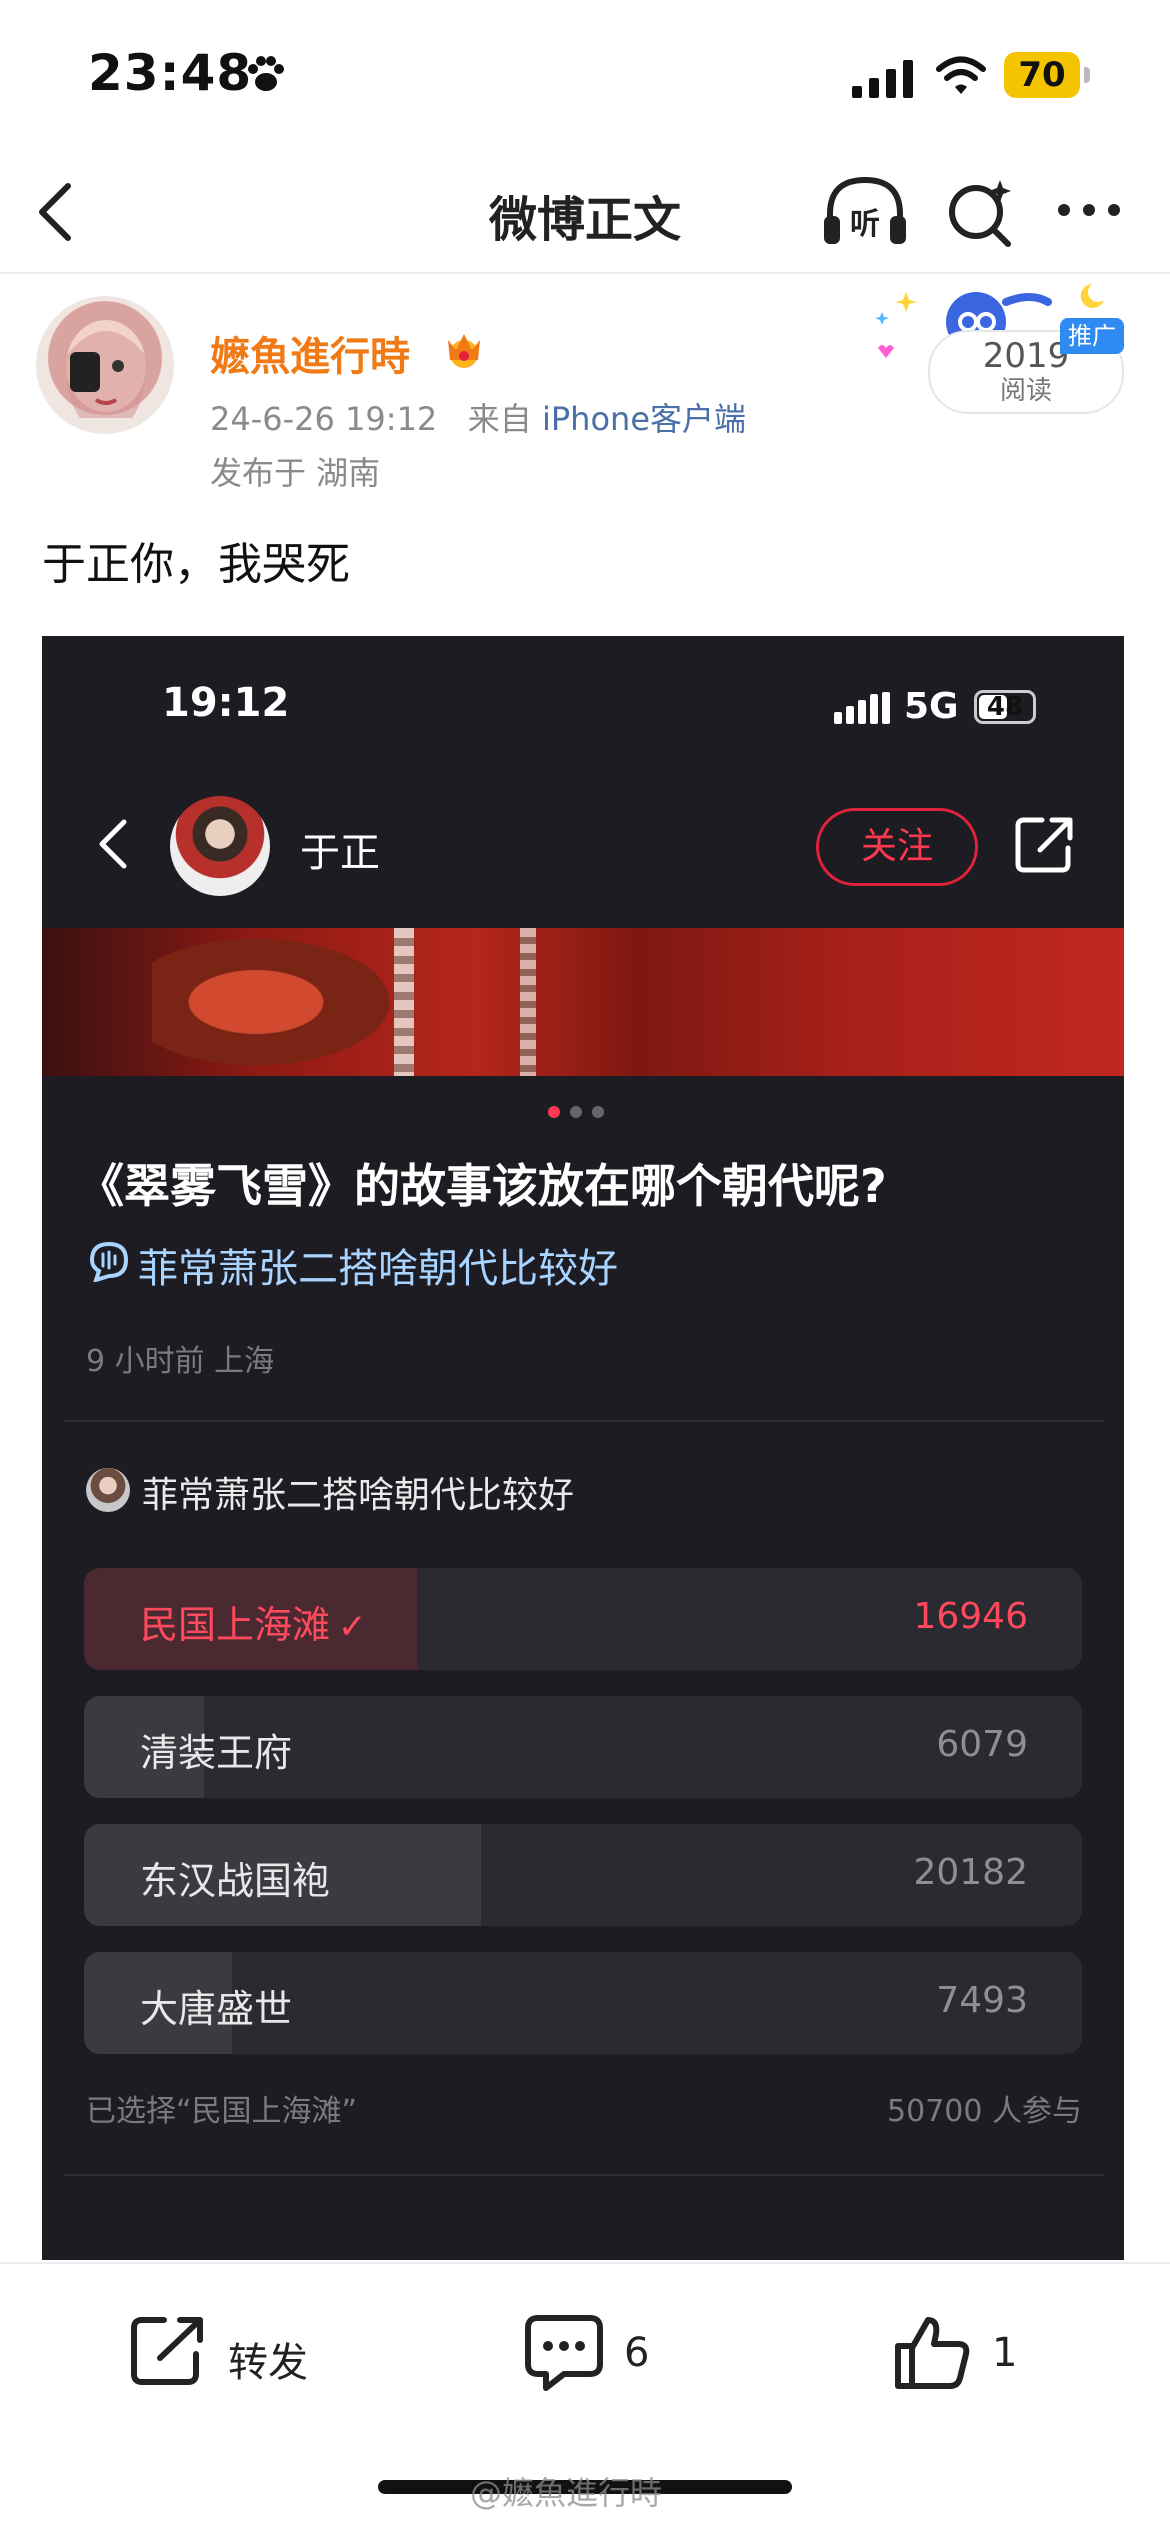 The width and height of the screenshot is (1170, 2532). Describe the element at coordinates (324, 419) in the screenshot. I see `post-date: 24-6-26 19:12` at that location.